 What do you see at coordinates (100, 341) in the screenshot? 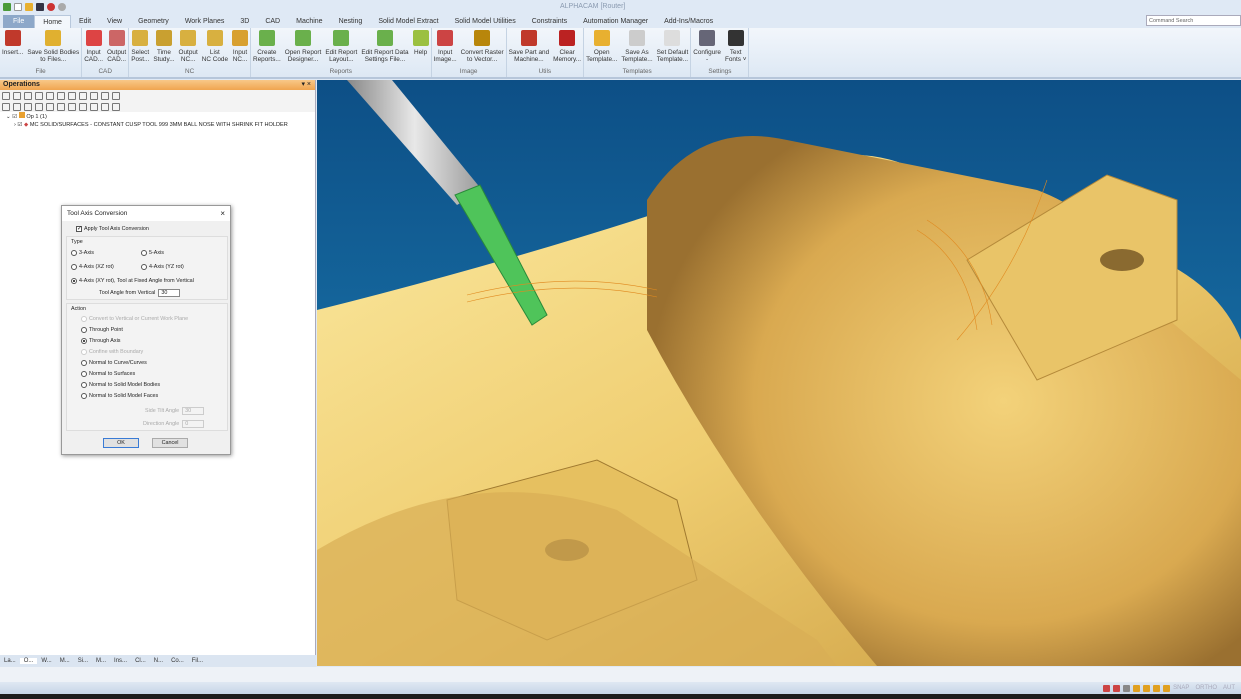
I see `radio-through-axis: Through Axis` at bounding box center [100, 341].